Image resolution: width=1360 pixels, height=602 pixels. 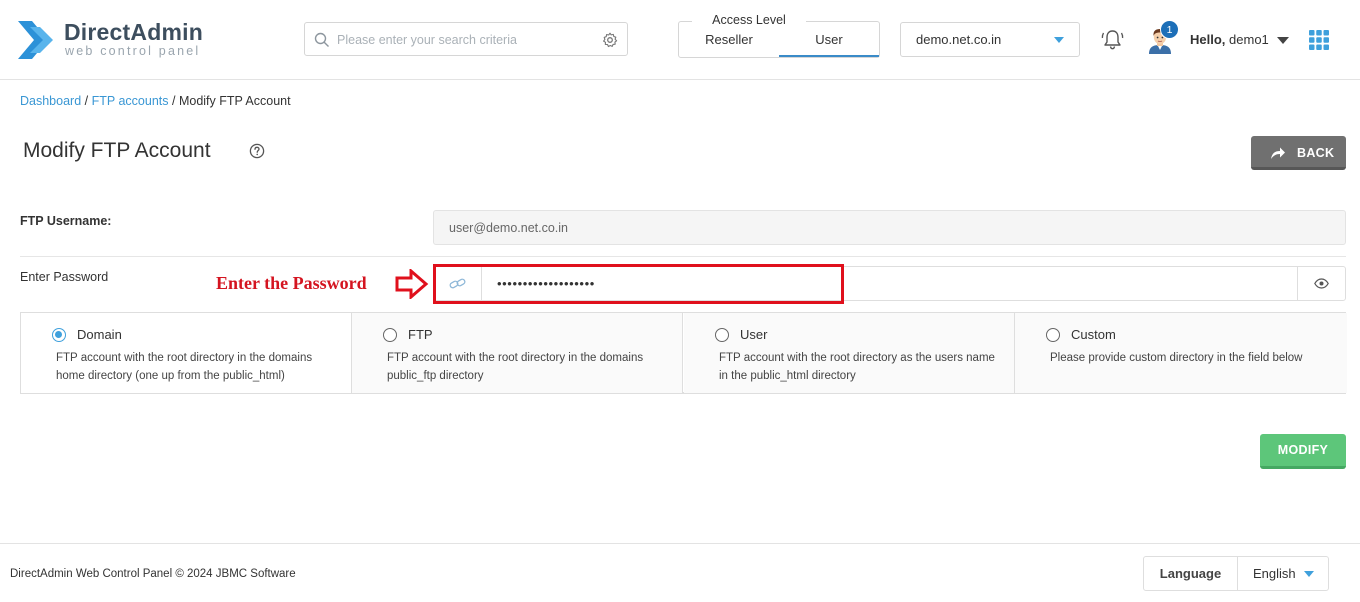 What do you see at coordinates (1053, 335) in the screenshot?
I see `radio-custom` at bounding box center [1053, 335].